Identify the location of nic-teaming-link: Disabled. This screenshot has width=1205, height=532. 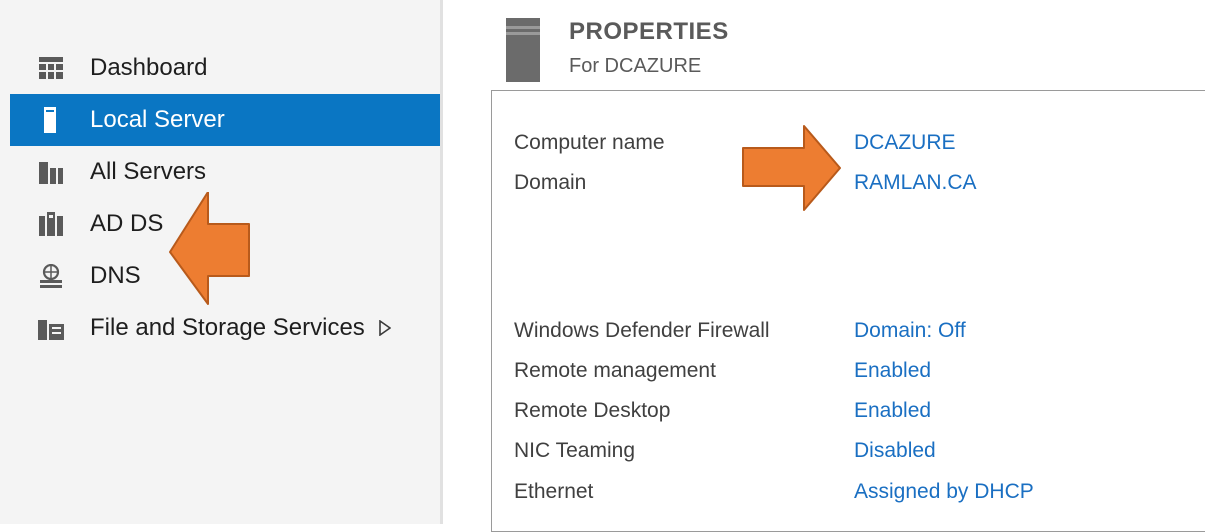
(895, 451).